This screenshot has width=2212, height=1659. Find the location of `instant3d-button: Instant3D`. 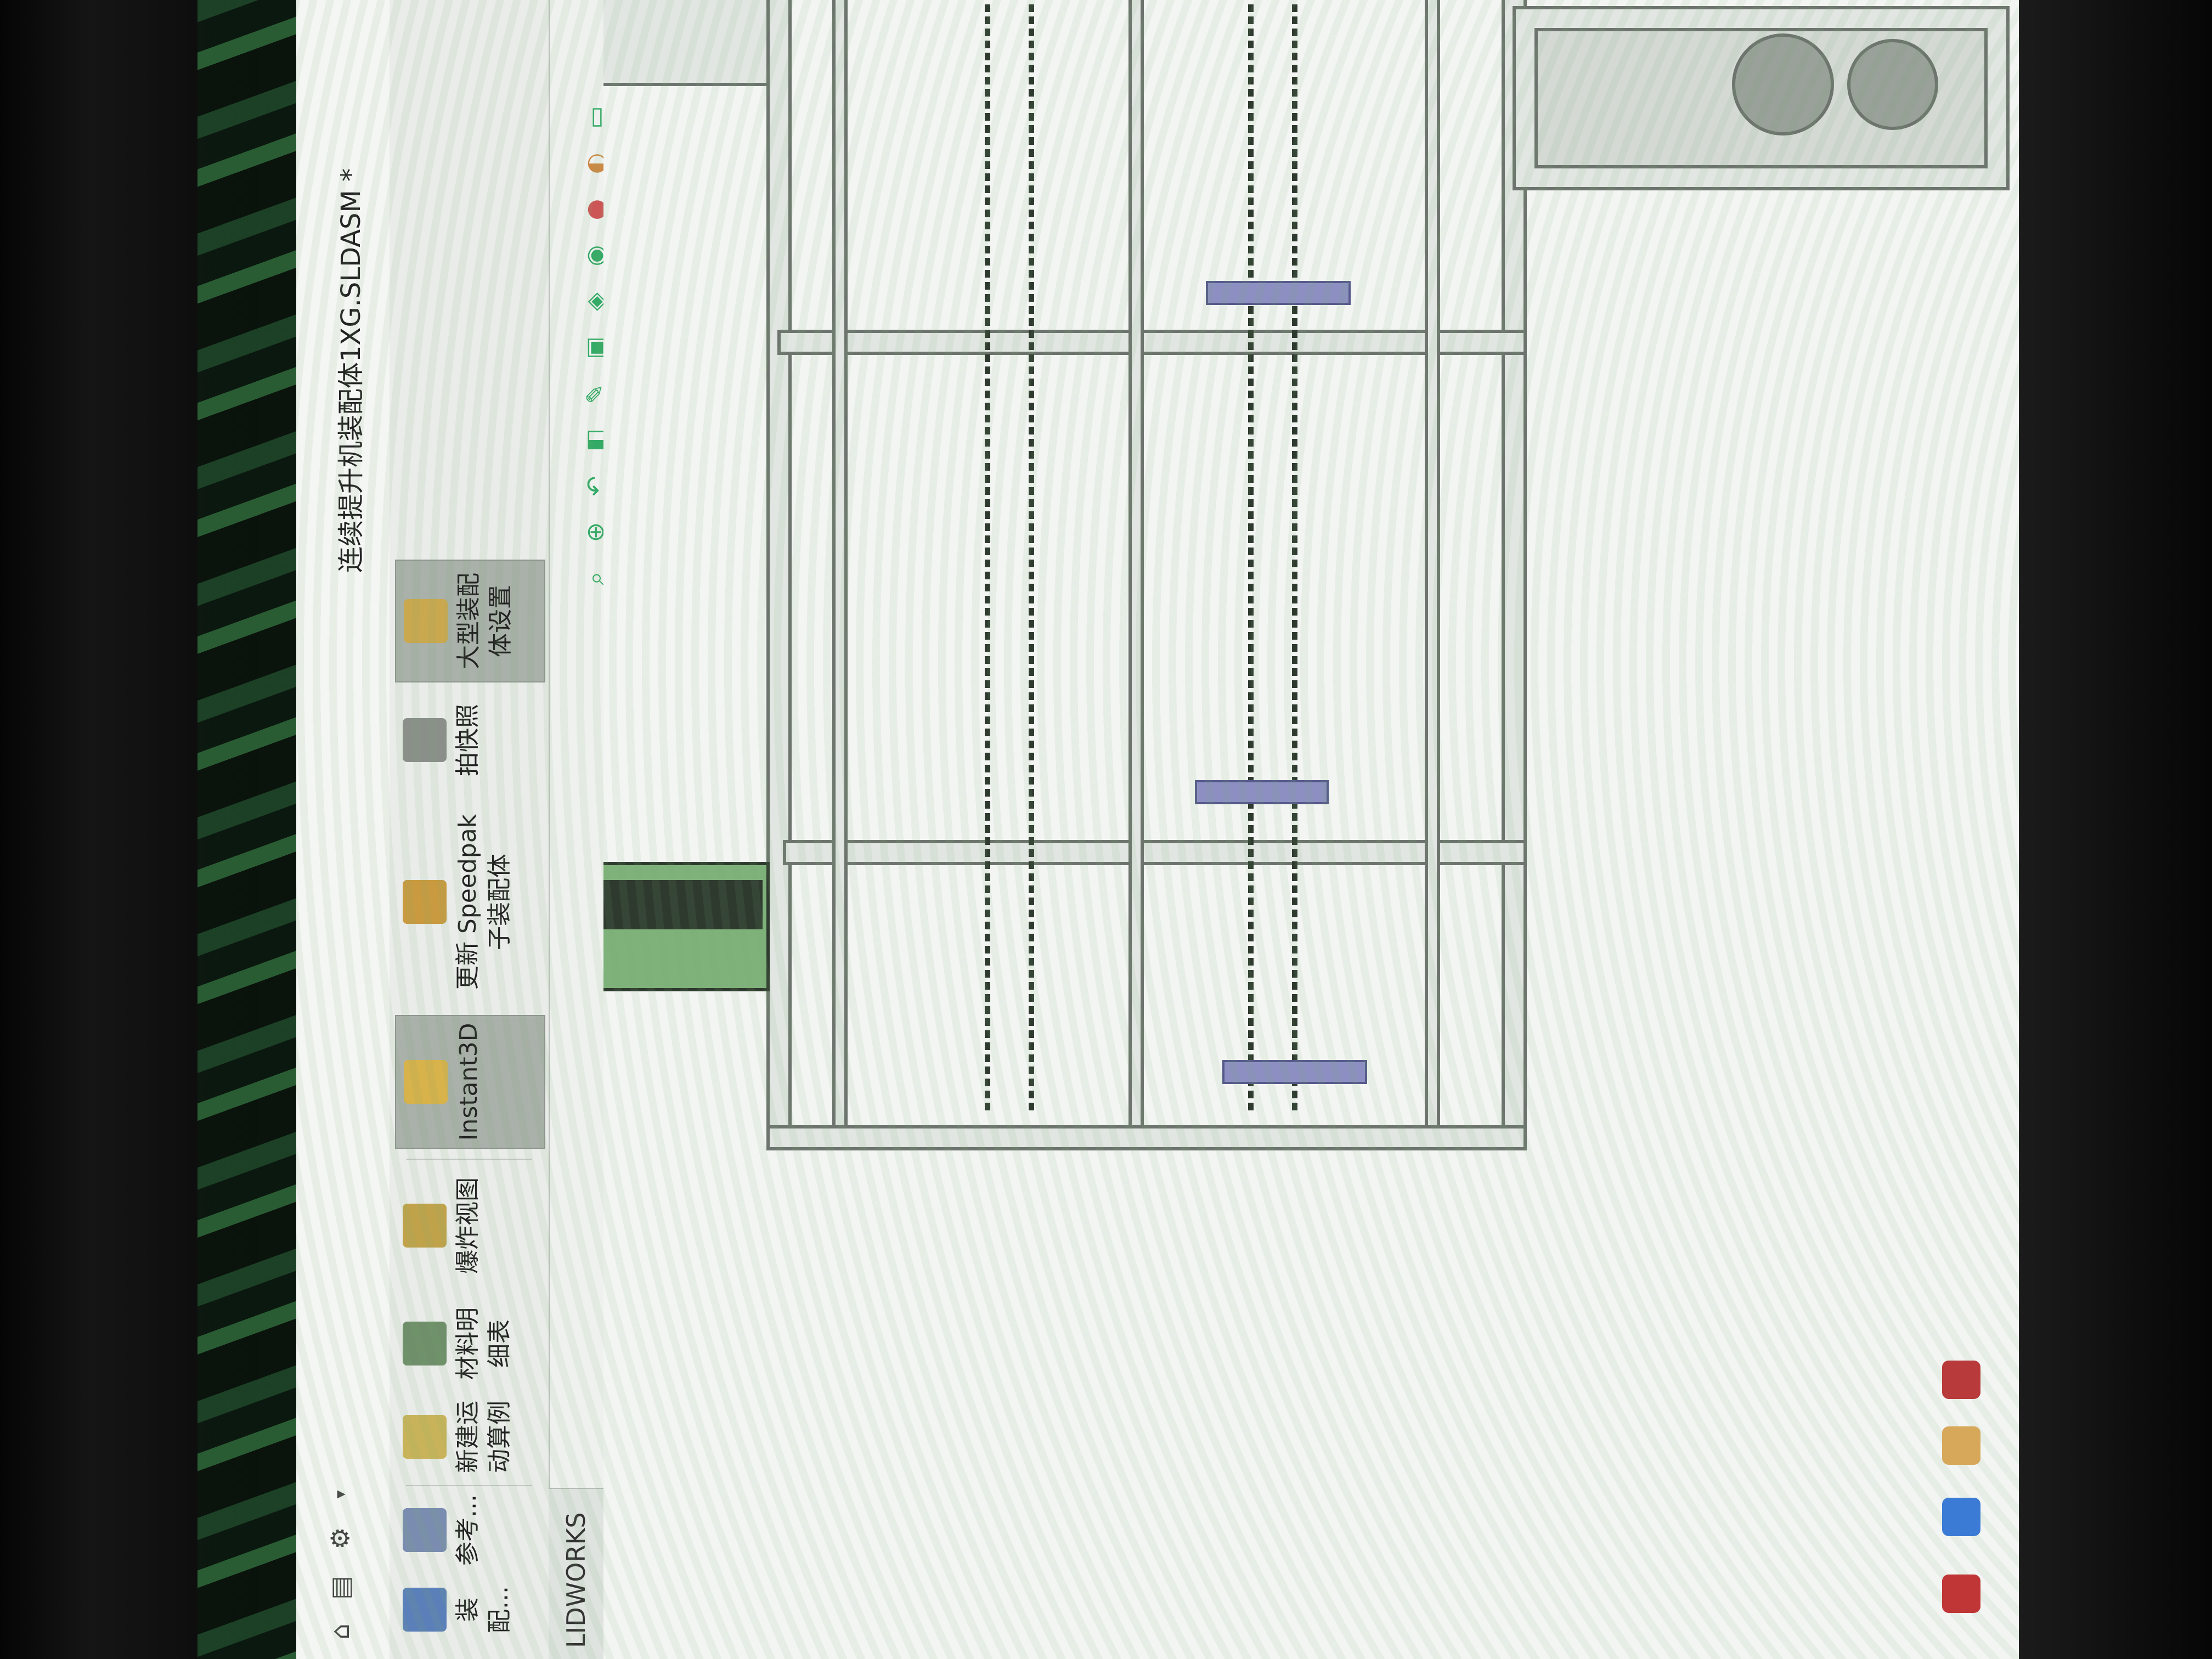

instant3d-button: Instant3D is located at coordinates (470, 1082).